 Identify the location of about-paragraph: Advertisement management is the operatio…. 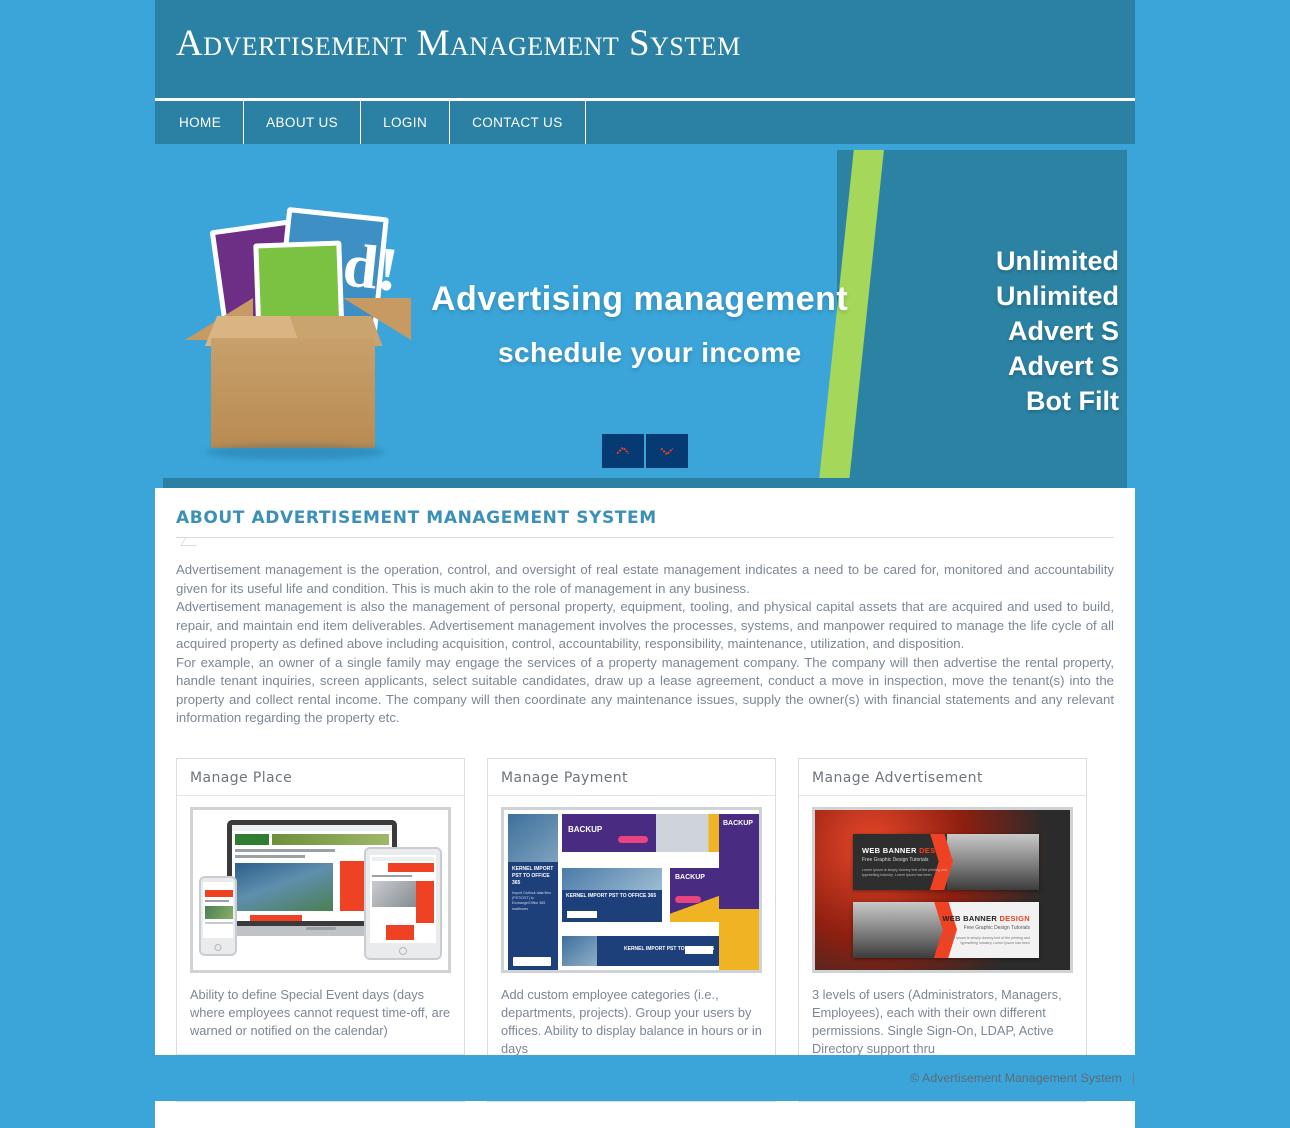
(645, 579).